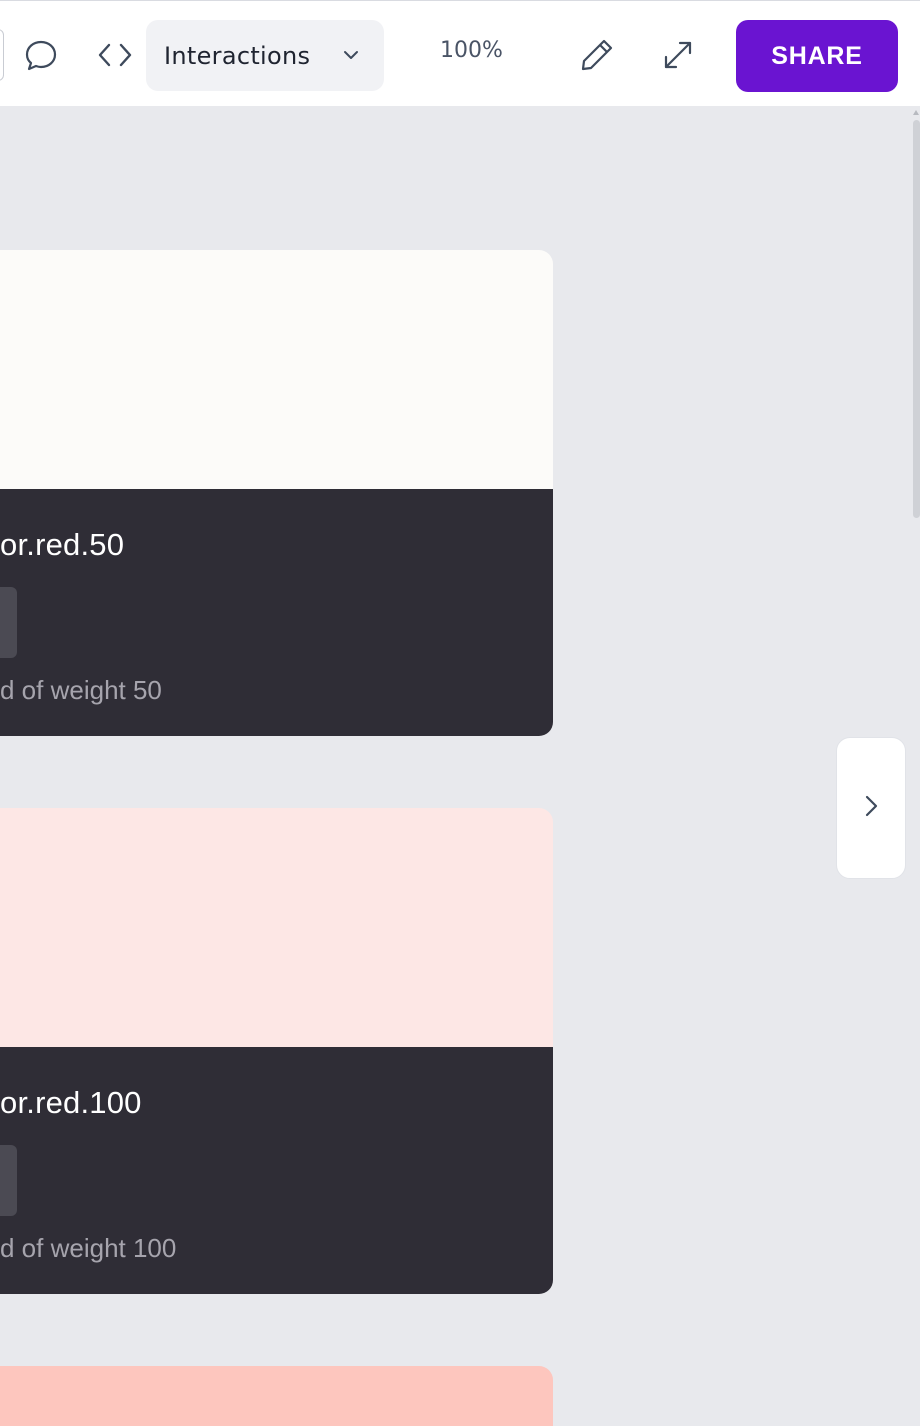  I want to click on comment-icon, so click(41, 55).